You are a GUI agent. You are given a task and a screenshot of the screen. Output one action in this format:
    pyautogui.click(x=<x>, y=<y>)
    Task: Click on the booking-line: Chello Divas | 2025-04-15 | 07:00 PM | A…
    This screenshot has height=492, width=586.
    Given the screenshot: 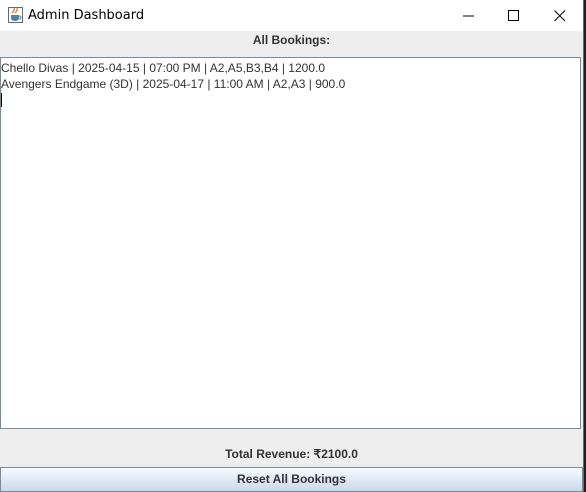 What is the action you would take?
    pyautogui.click(x=163, y=68)
    